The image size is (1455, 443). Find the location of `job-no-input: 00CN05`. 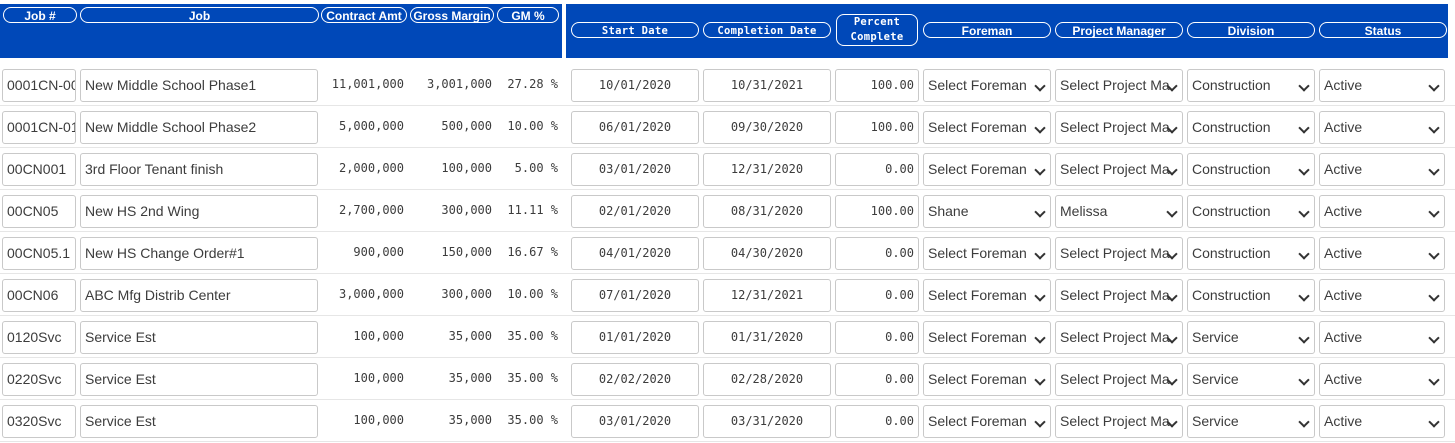

job-no-input: 00CN05 is located at coordinates (39, 211).